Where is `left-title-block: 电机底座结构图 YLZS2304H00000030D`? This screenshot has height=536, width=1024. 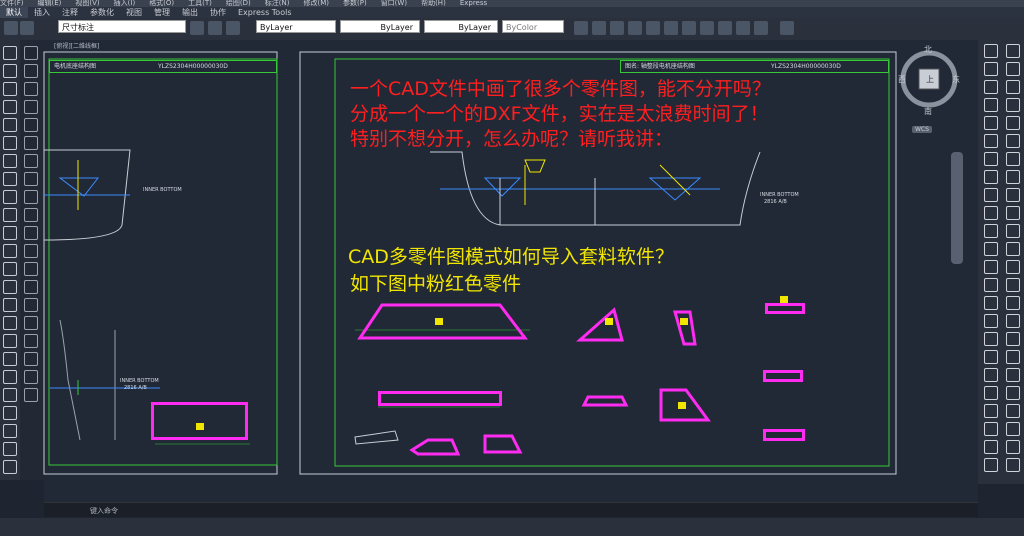 left-title-block: 电机底座结构图 YLZS2304H00000030D is located at coordinates (163, 66).